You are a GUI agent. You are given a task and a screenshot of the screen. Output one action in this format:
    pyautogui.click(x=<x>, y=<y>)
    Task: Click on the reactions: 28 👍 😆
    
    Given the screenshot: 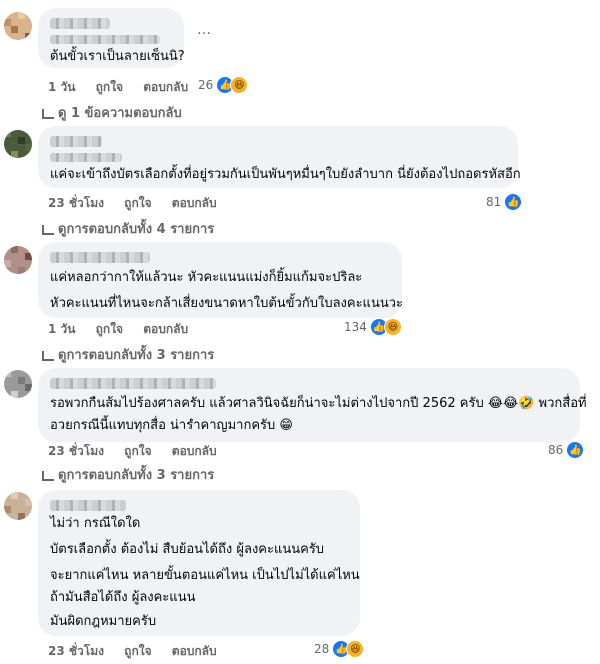 What is the action you would take?
    pyautogui.click(x=339, y=649)
    